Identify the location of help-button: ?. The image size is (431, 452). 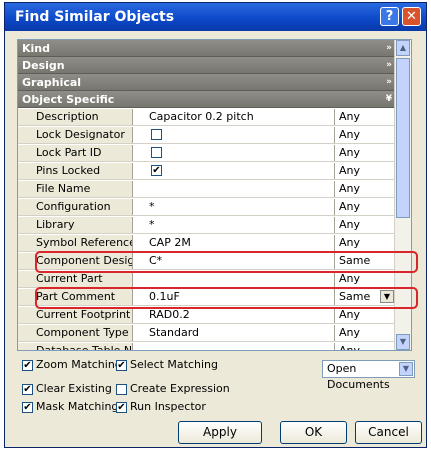
(389, 16).